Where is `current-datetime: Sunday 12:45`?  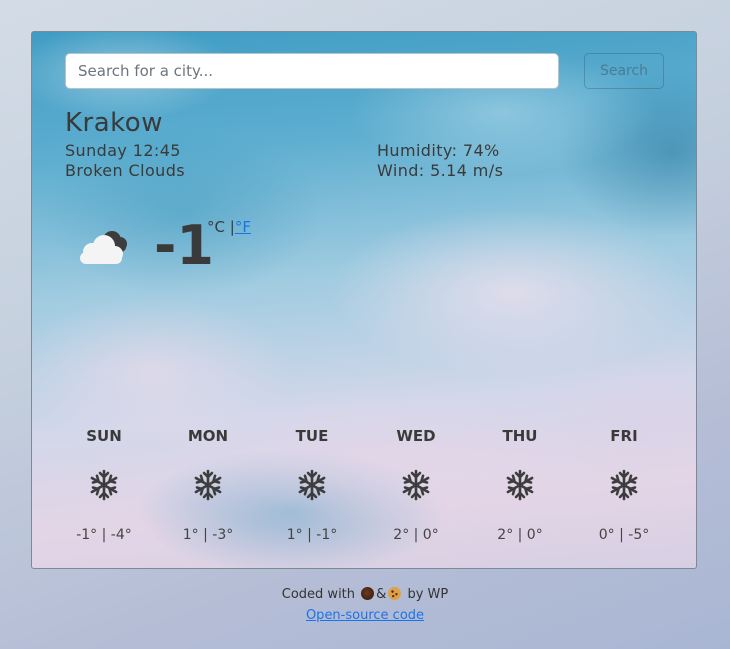 current-datetime: Sunday 12:45 is located at coordinates (123, 150).